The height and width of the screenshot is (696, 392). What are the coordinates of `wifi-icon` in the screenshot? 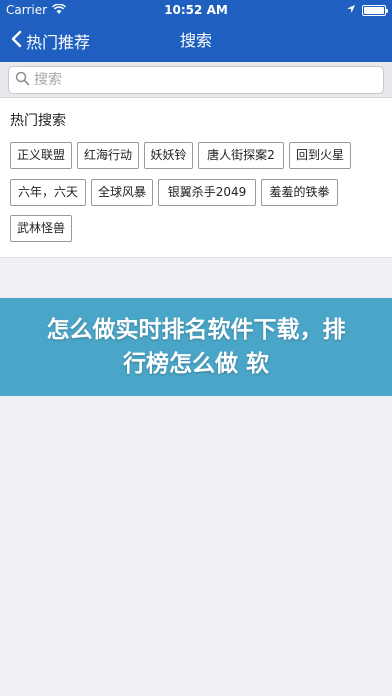 It's located at (59, 10).